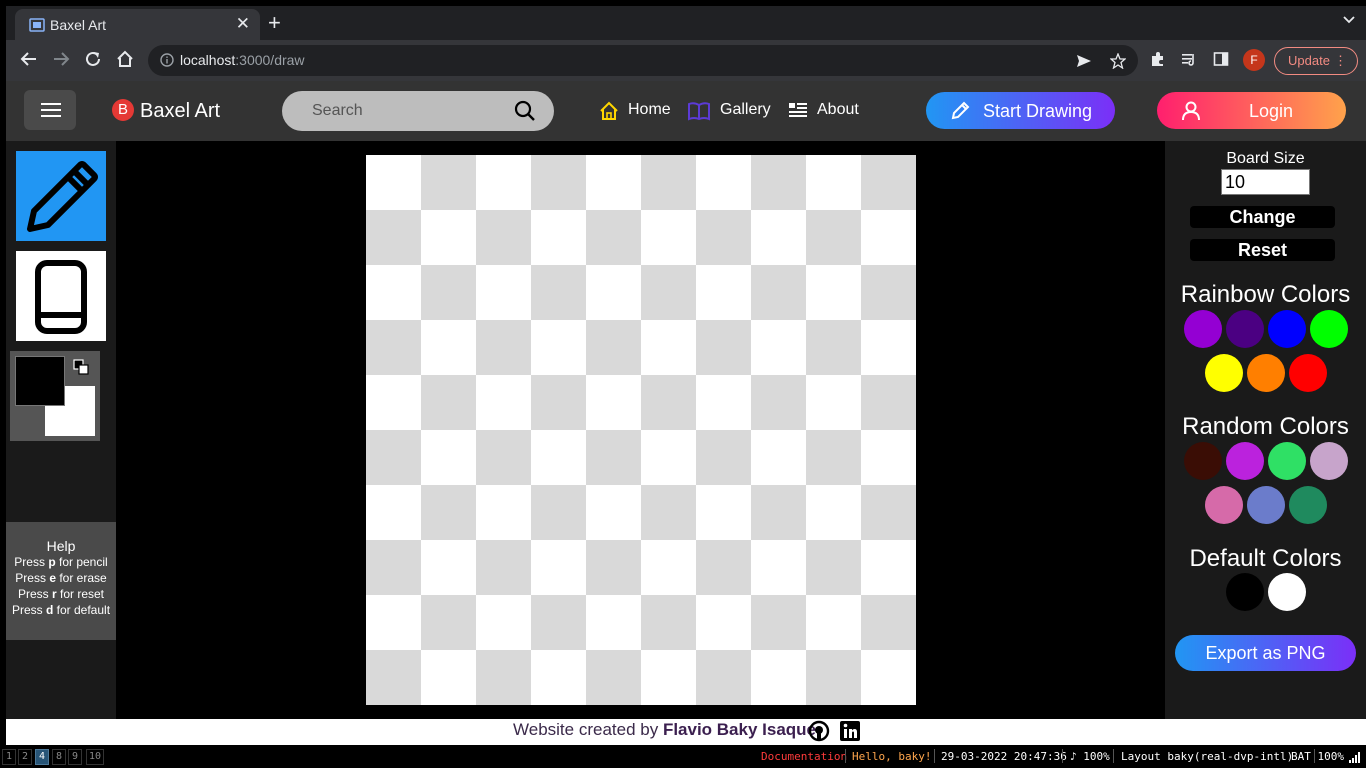  Describe the element at coordinates (25, 757) in the screenshot. I see `workspace-button: 2` at that location.